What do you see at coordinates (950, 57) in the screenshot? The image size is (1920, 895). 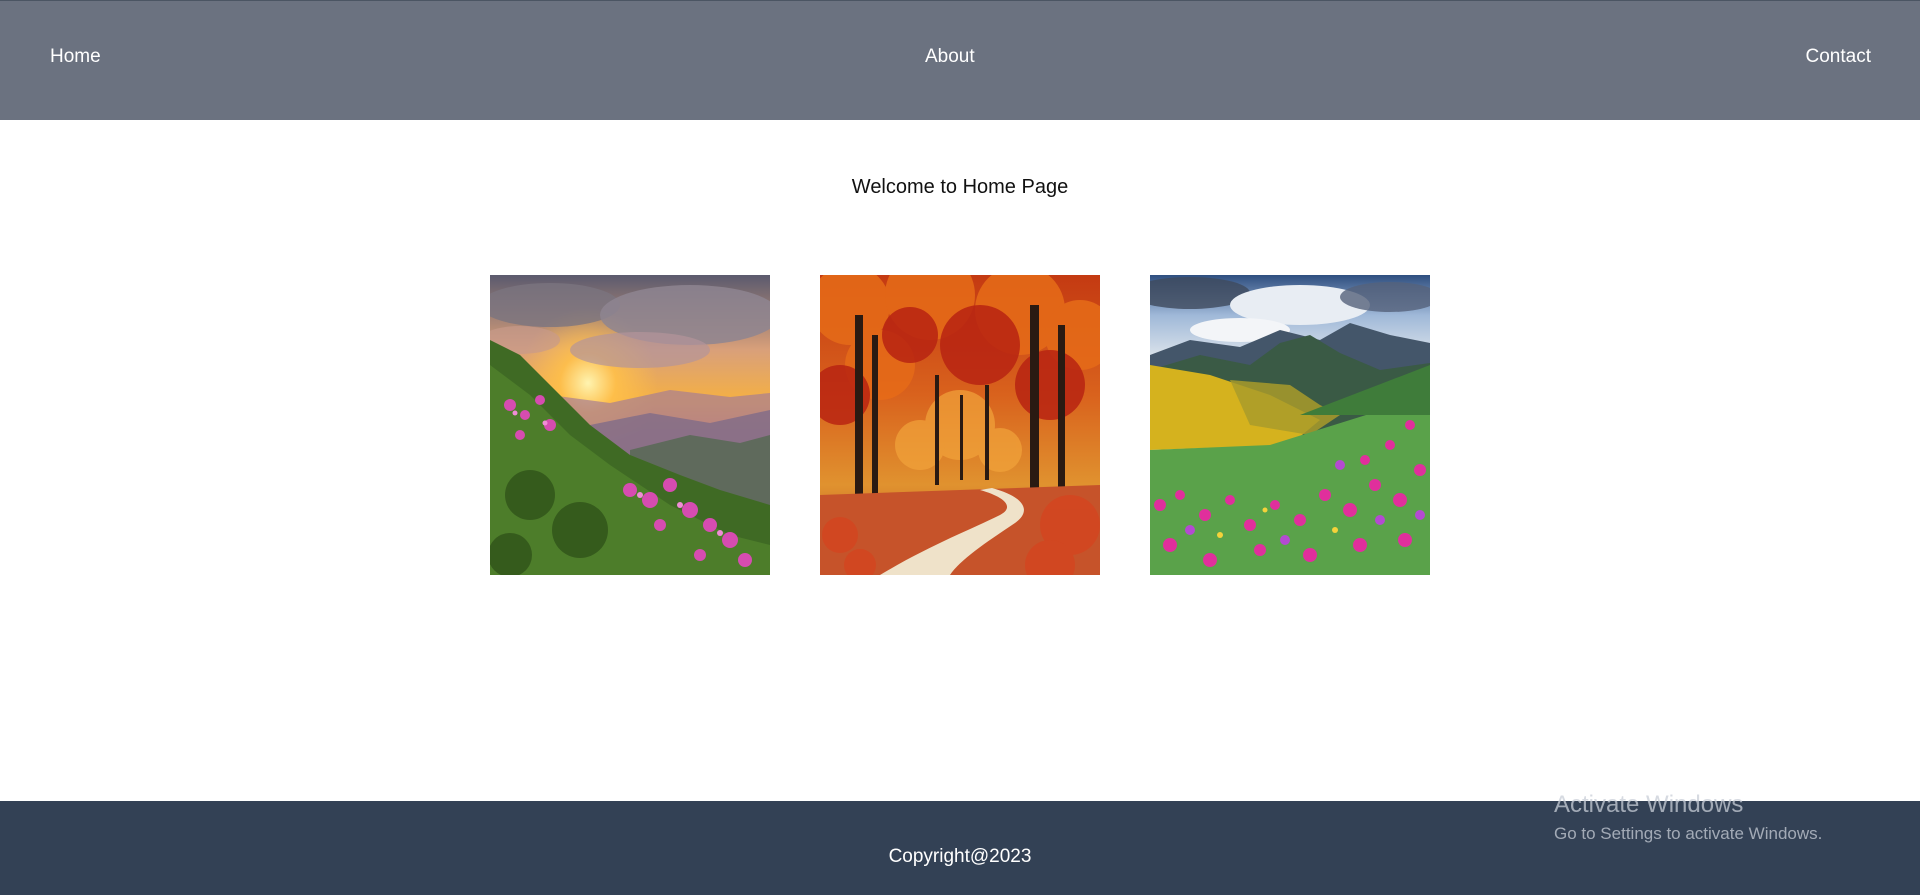 I see `nav-link-about: About` at bounding box center [950, 57].